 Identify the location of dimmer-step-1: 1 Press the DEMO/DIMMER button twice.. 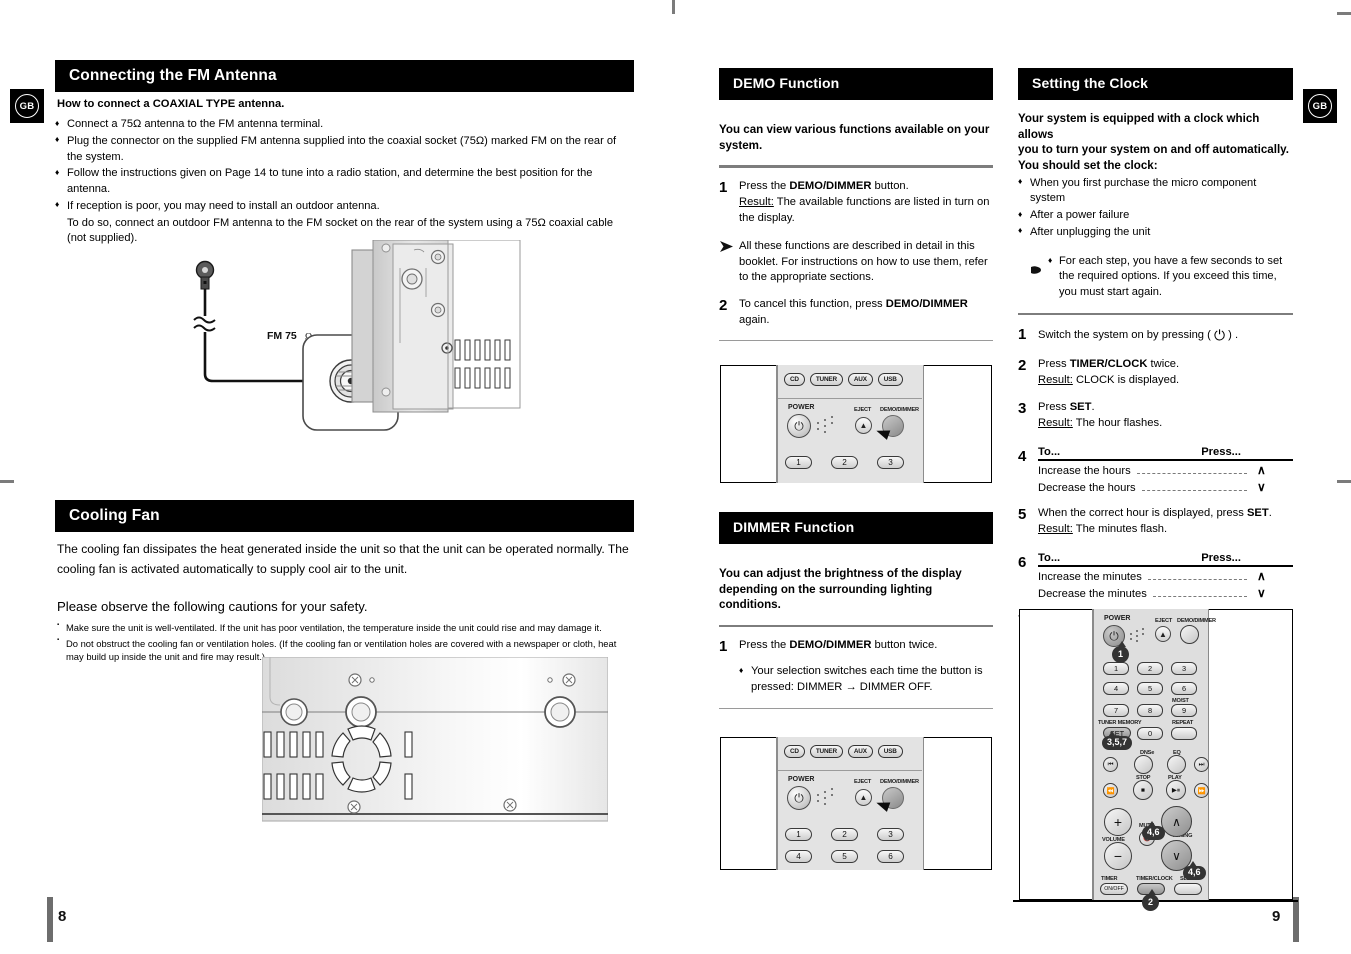
(856, 646).